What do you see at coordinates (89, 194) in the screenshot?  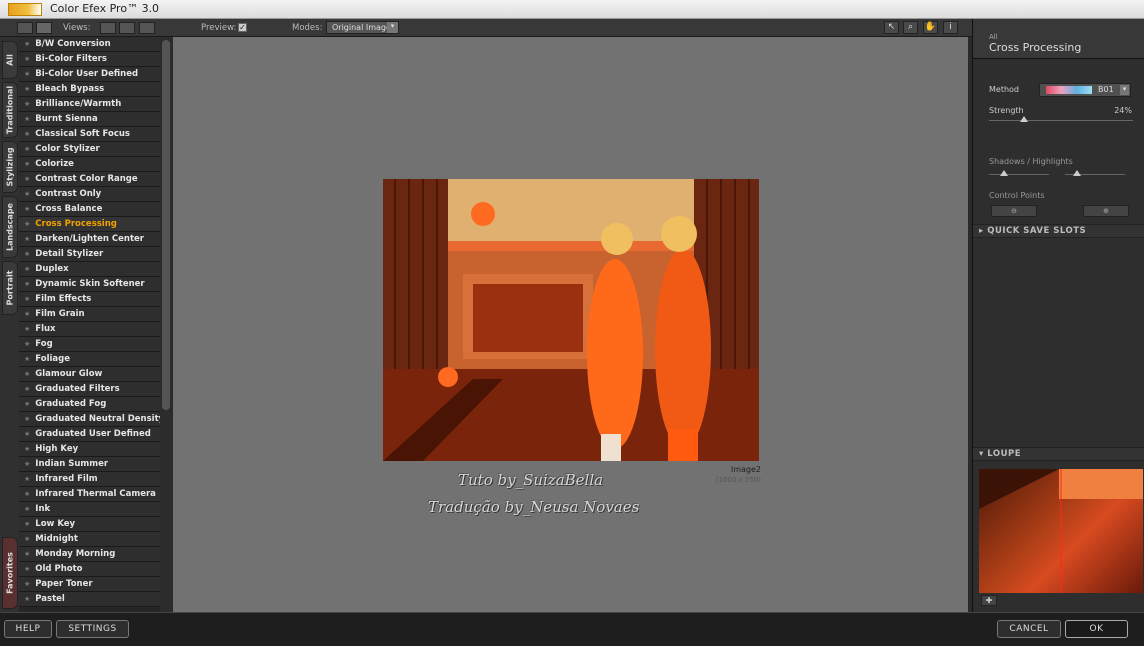 I see `filter-item: ★ Contrast Only` at bounding box center [89, 194].